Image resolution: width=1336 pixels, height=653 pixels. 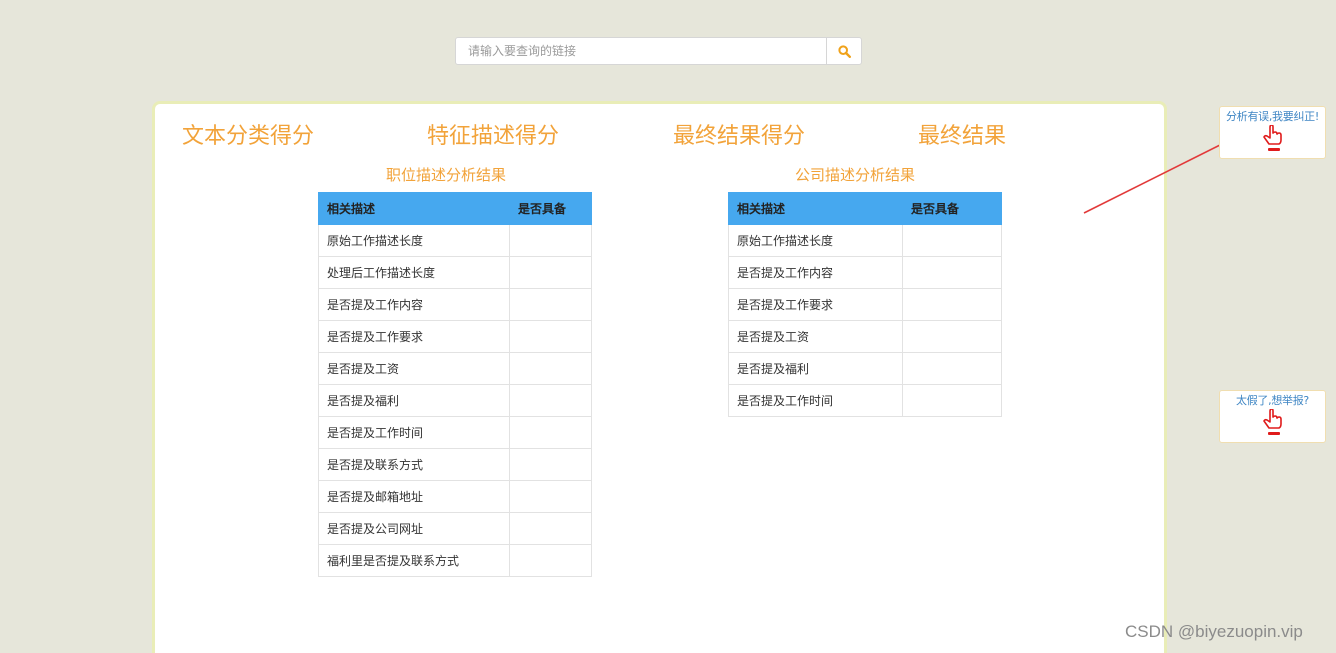 What do you see at coordinates (414, 528) in the screenshot?
I see `row-description: 是否提及公司网址` at bounding box center [414, 528].